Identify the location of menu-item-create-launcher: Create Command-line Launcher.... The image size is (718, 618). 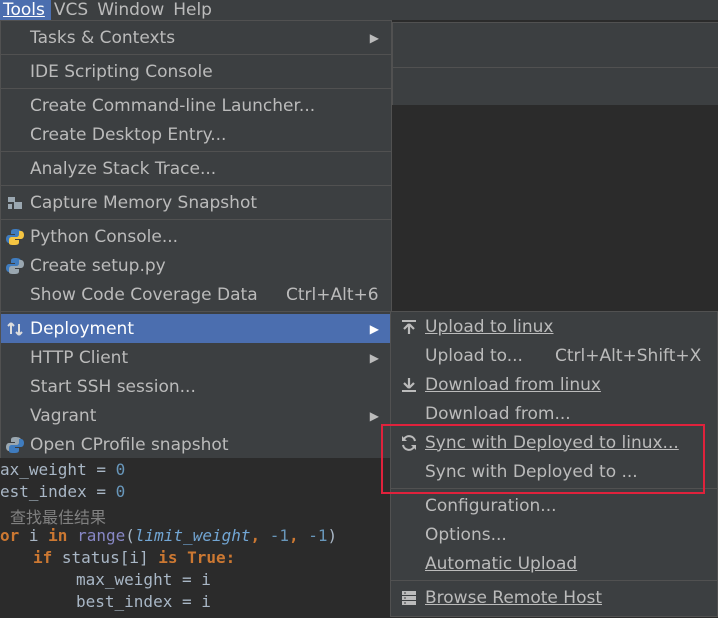
(196, 105).